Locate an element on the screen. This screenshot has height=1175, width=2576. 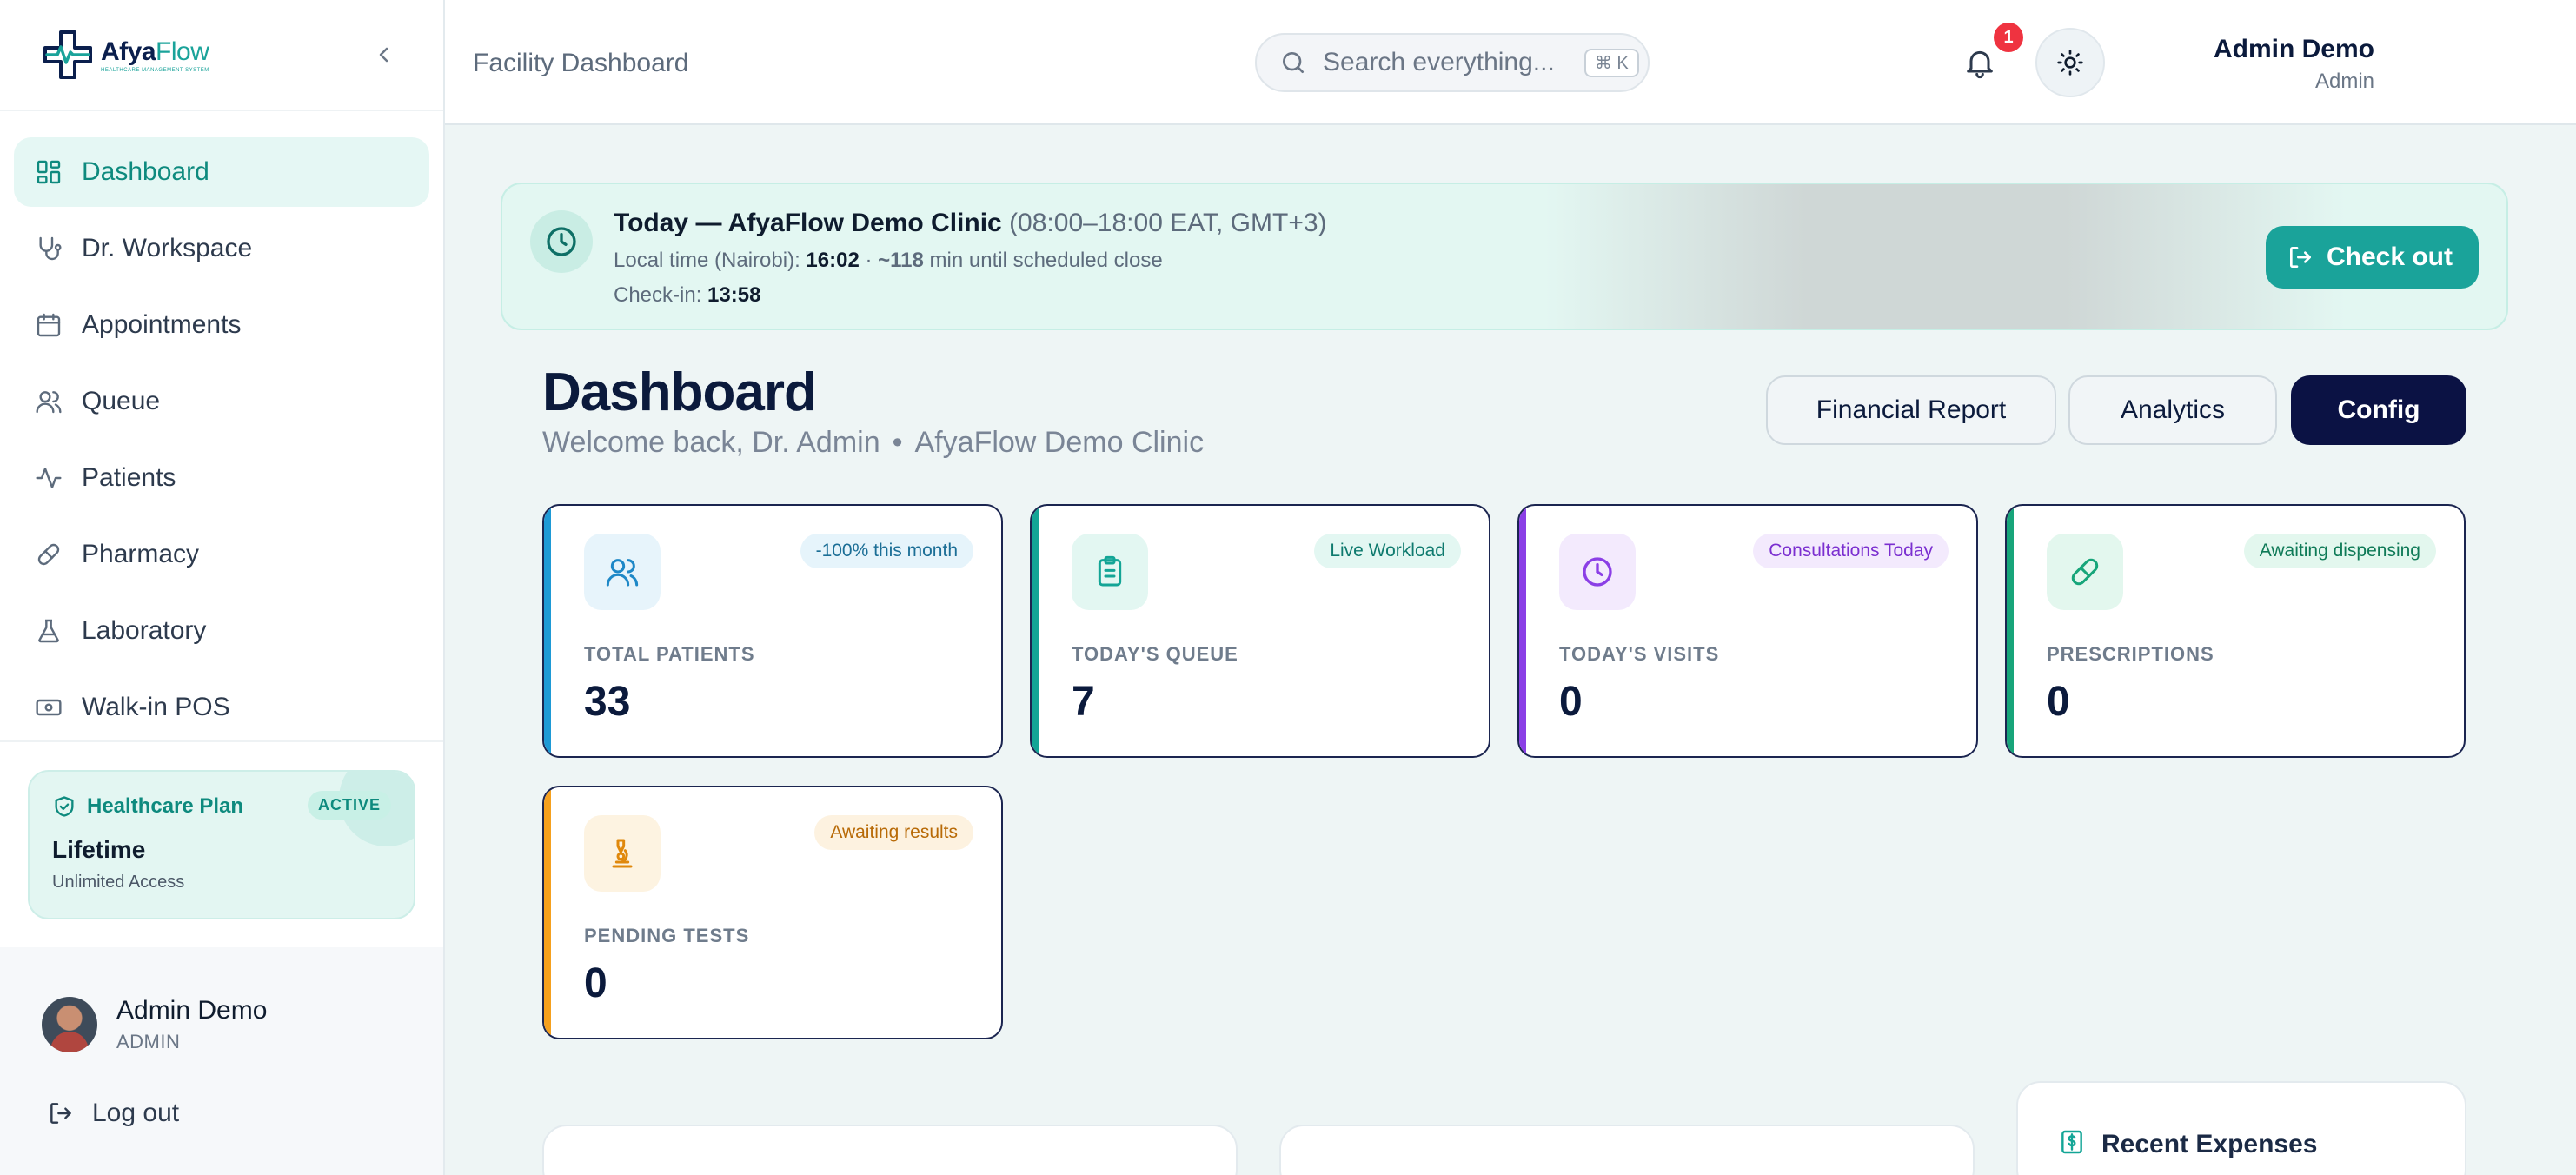
logo-name-b: Flow is located at coordinates (183, 51).